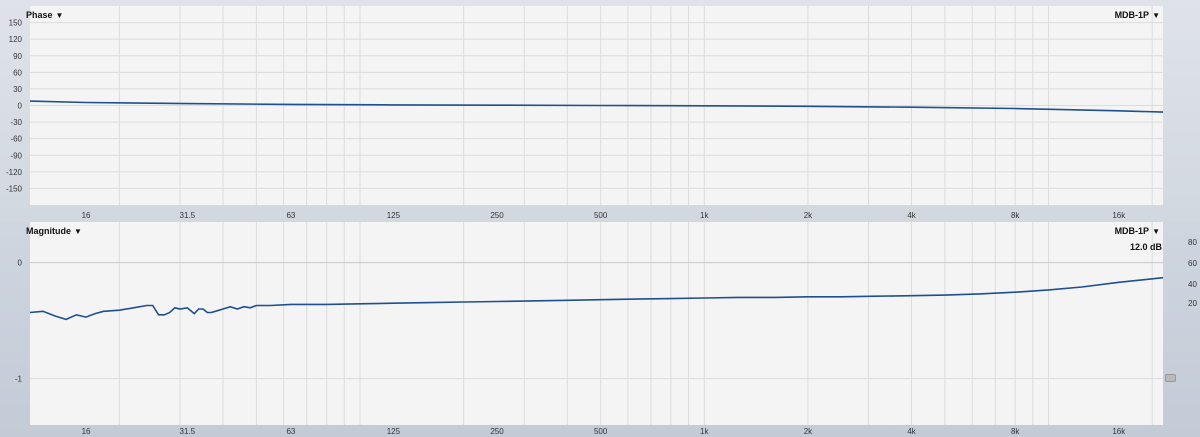 This screenshot has width=1200, height=437. What do you see at coordinates (39, 15) in the screenshot?
I see `phase-title: Phase` at bounding box center [39, 15].